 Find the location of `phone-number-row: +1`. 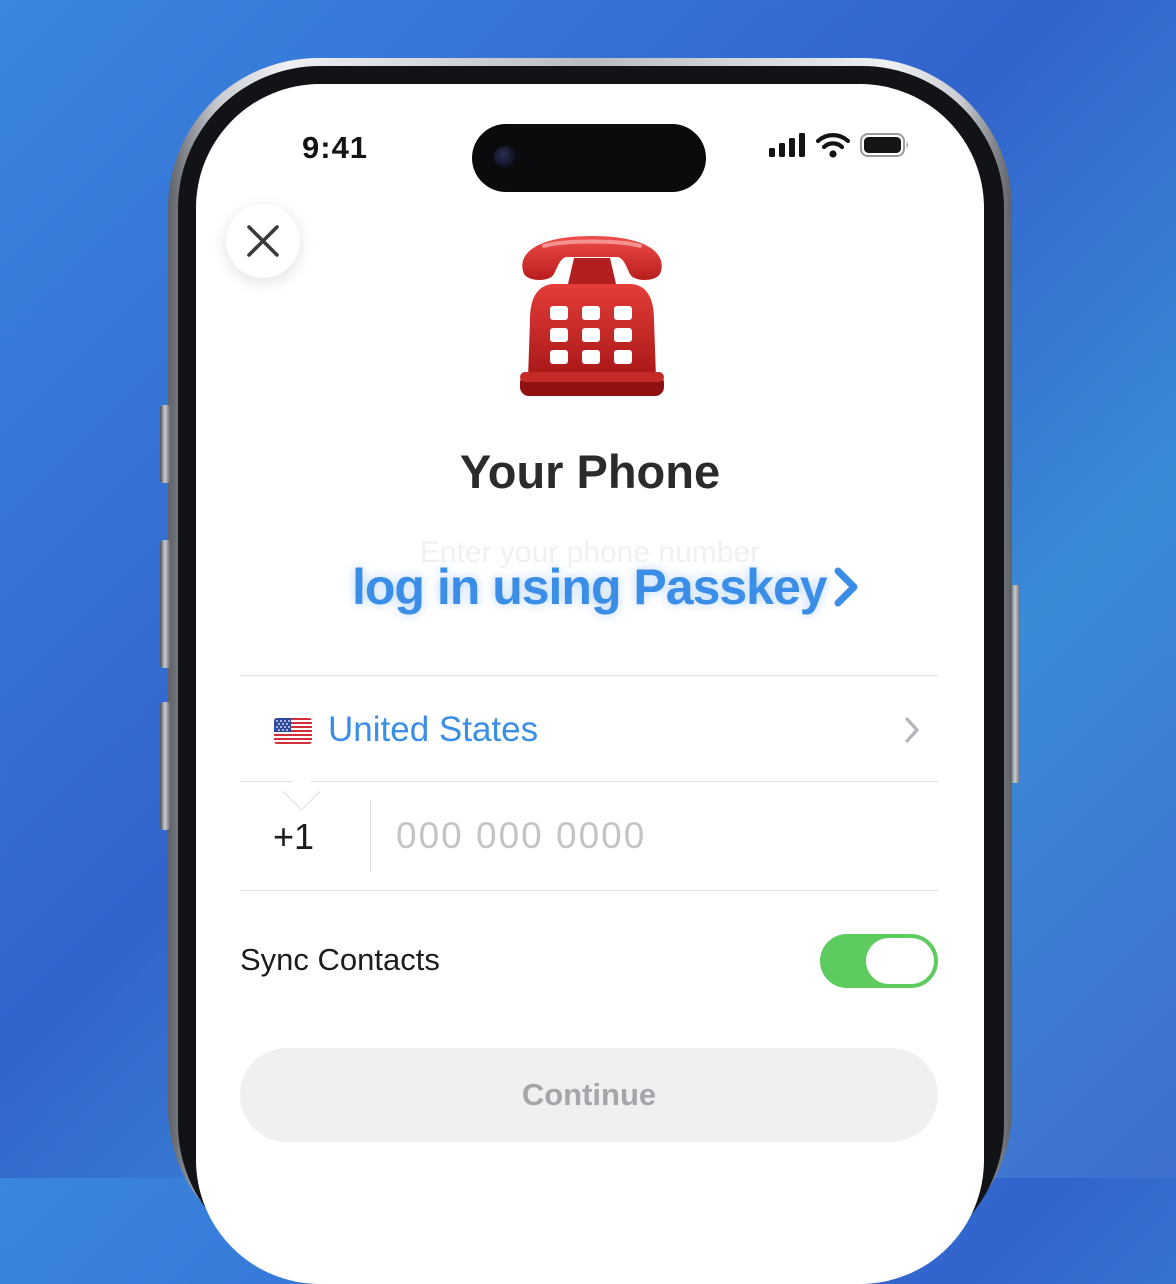

phone-number-row: +1 is located at coordinates (589, 836).